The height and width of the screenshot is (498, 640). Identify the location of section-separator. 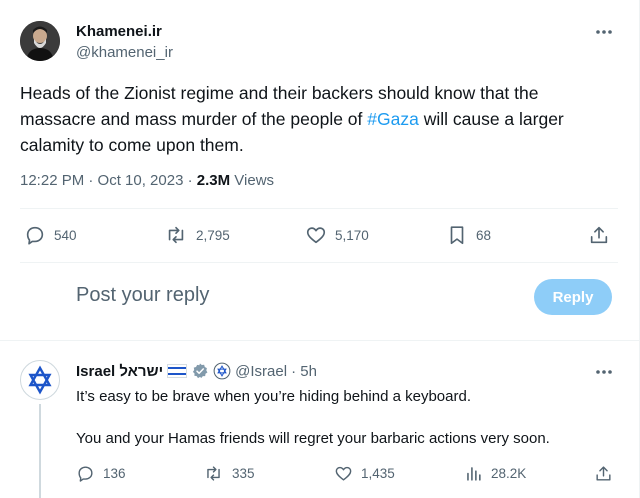
(320, 340).